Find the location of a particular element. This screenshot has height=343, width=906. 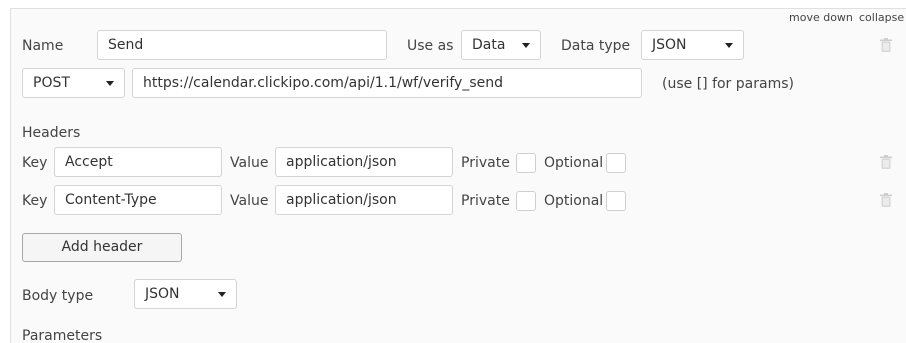

name-label: Name is located at coordinates (43, 46).